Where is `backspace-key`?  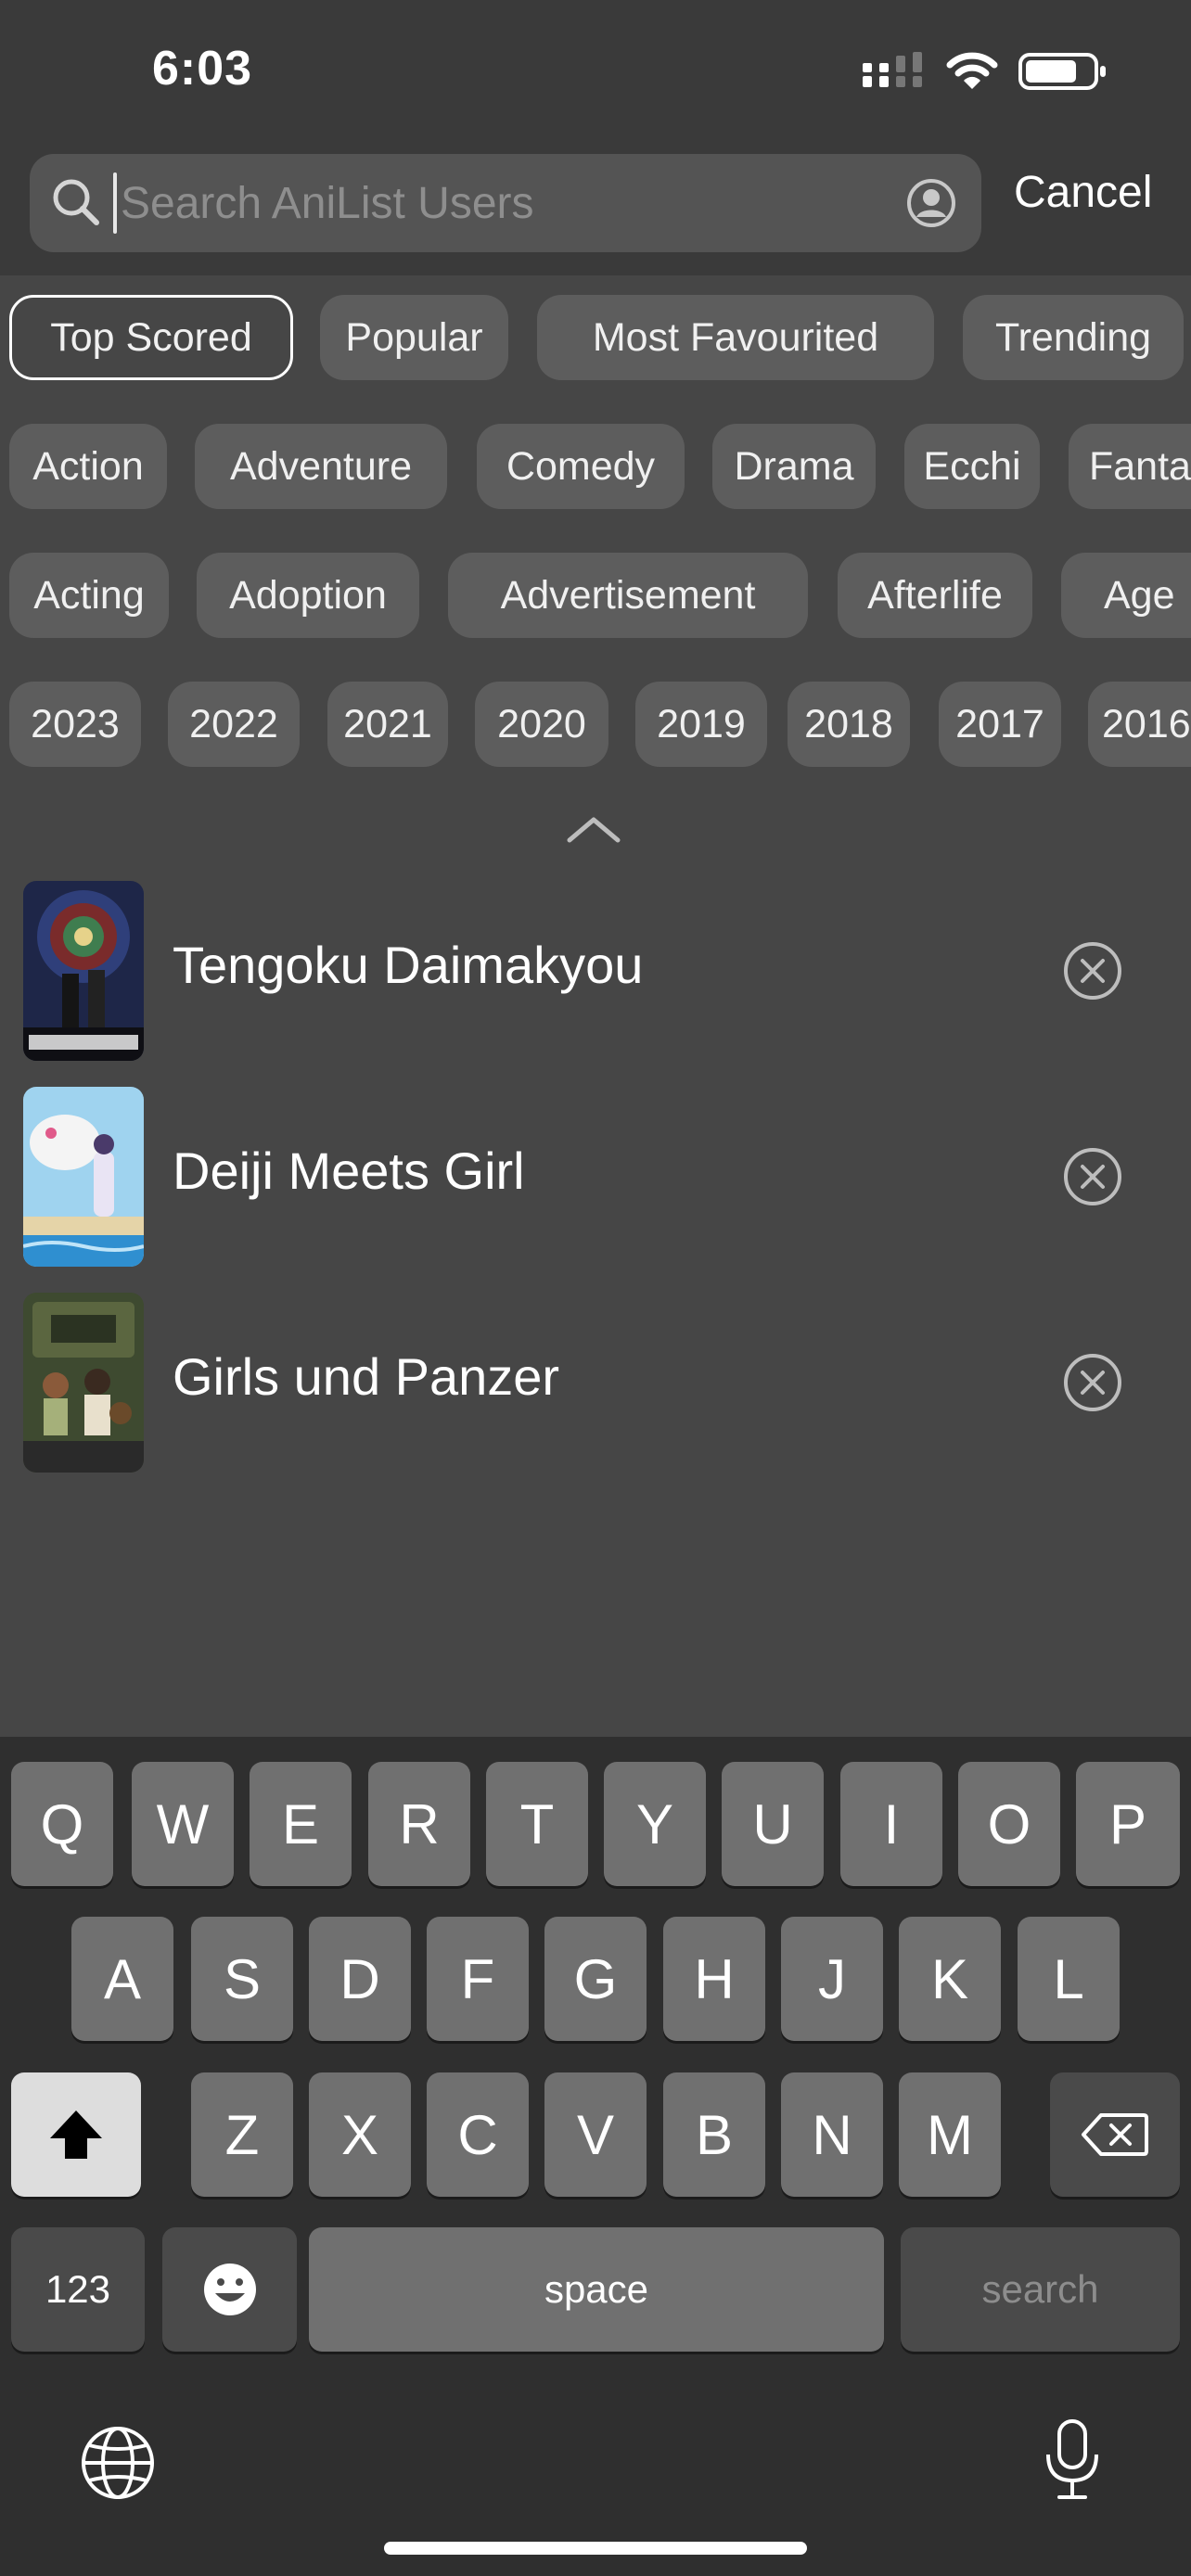 backspace-key is located at coordinates (1115, 2134).